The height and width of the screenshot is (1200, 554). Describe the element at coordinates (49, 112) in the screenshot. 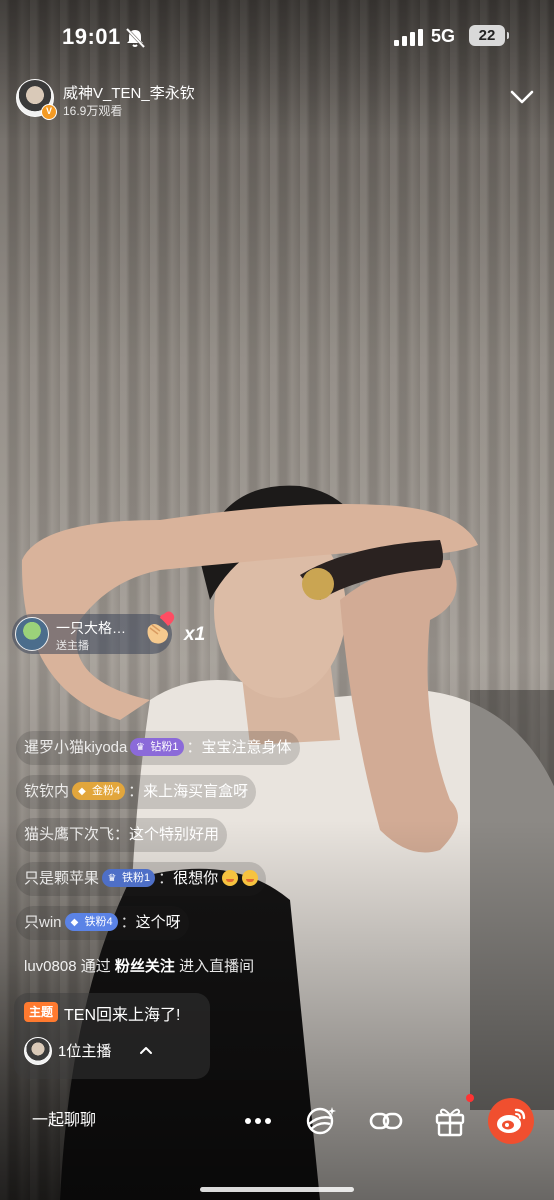

I see `verified-badge-icon: V` at that location.